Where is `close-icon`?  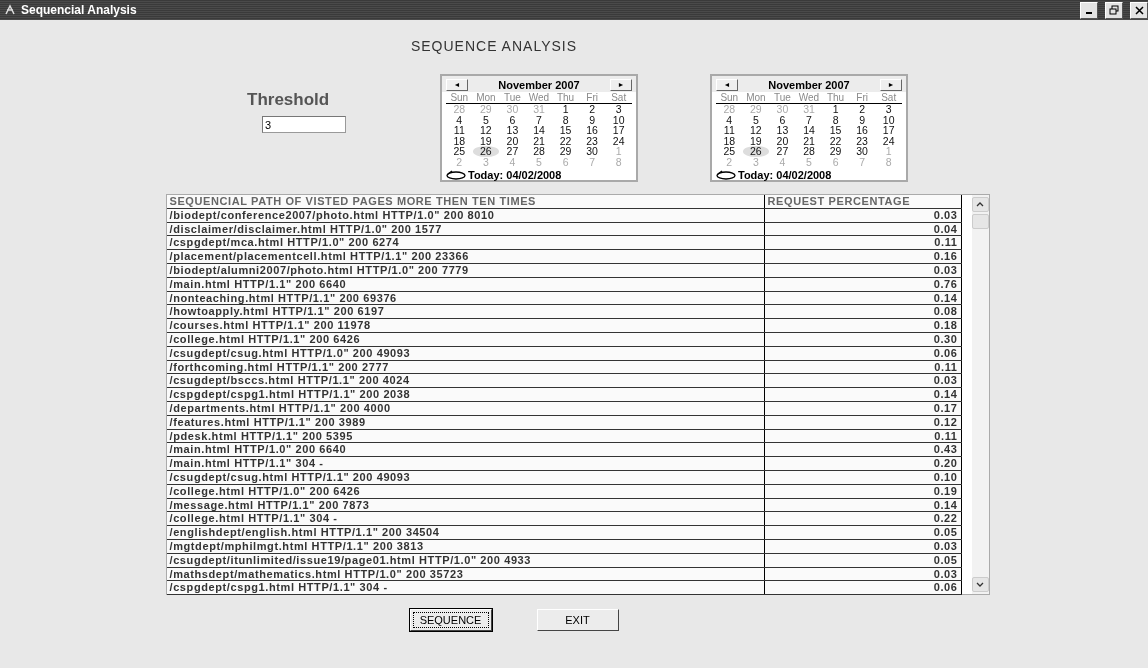
close-icon is located at coordinates (1139, 10).